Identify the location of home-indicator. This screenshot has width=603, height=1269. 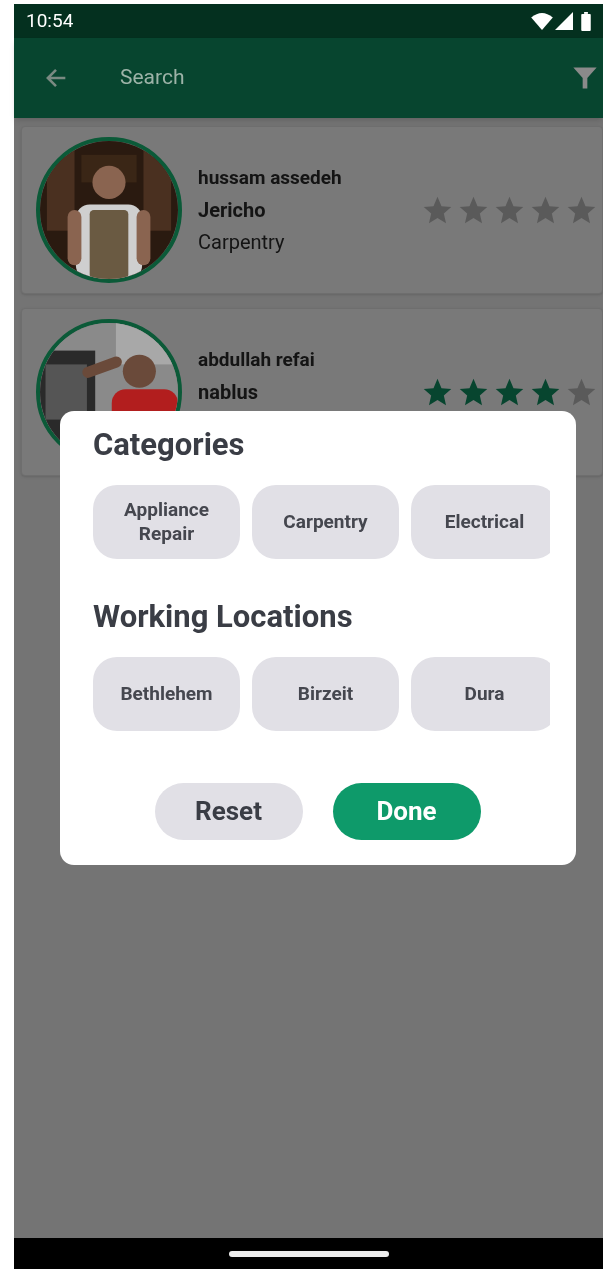
(308, 1253).